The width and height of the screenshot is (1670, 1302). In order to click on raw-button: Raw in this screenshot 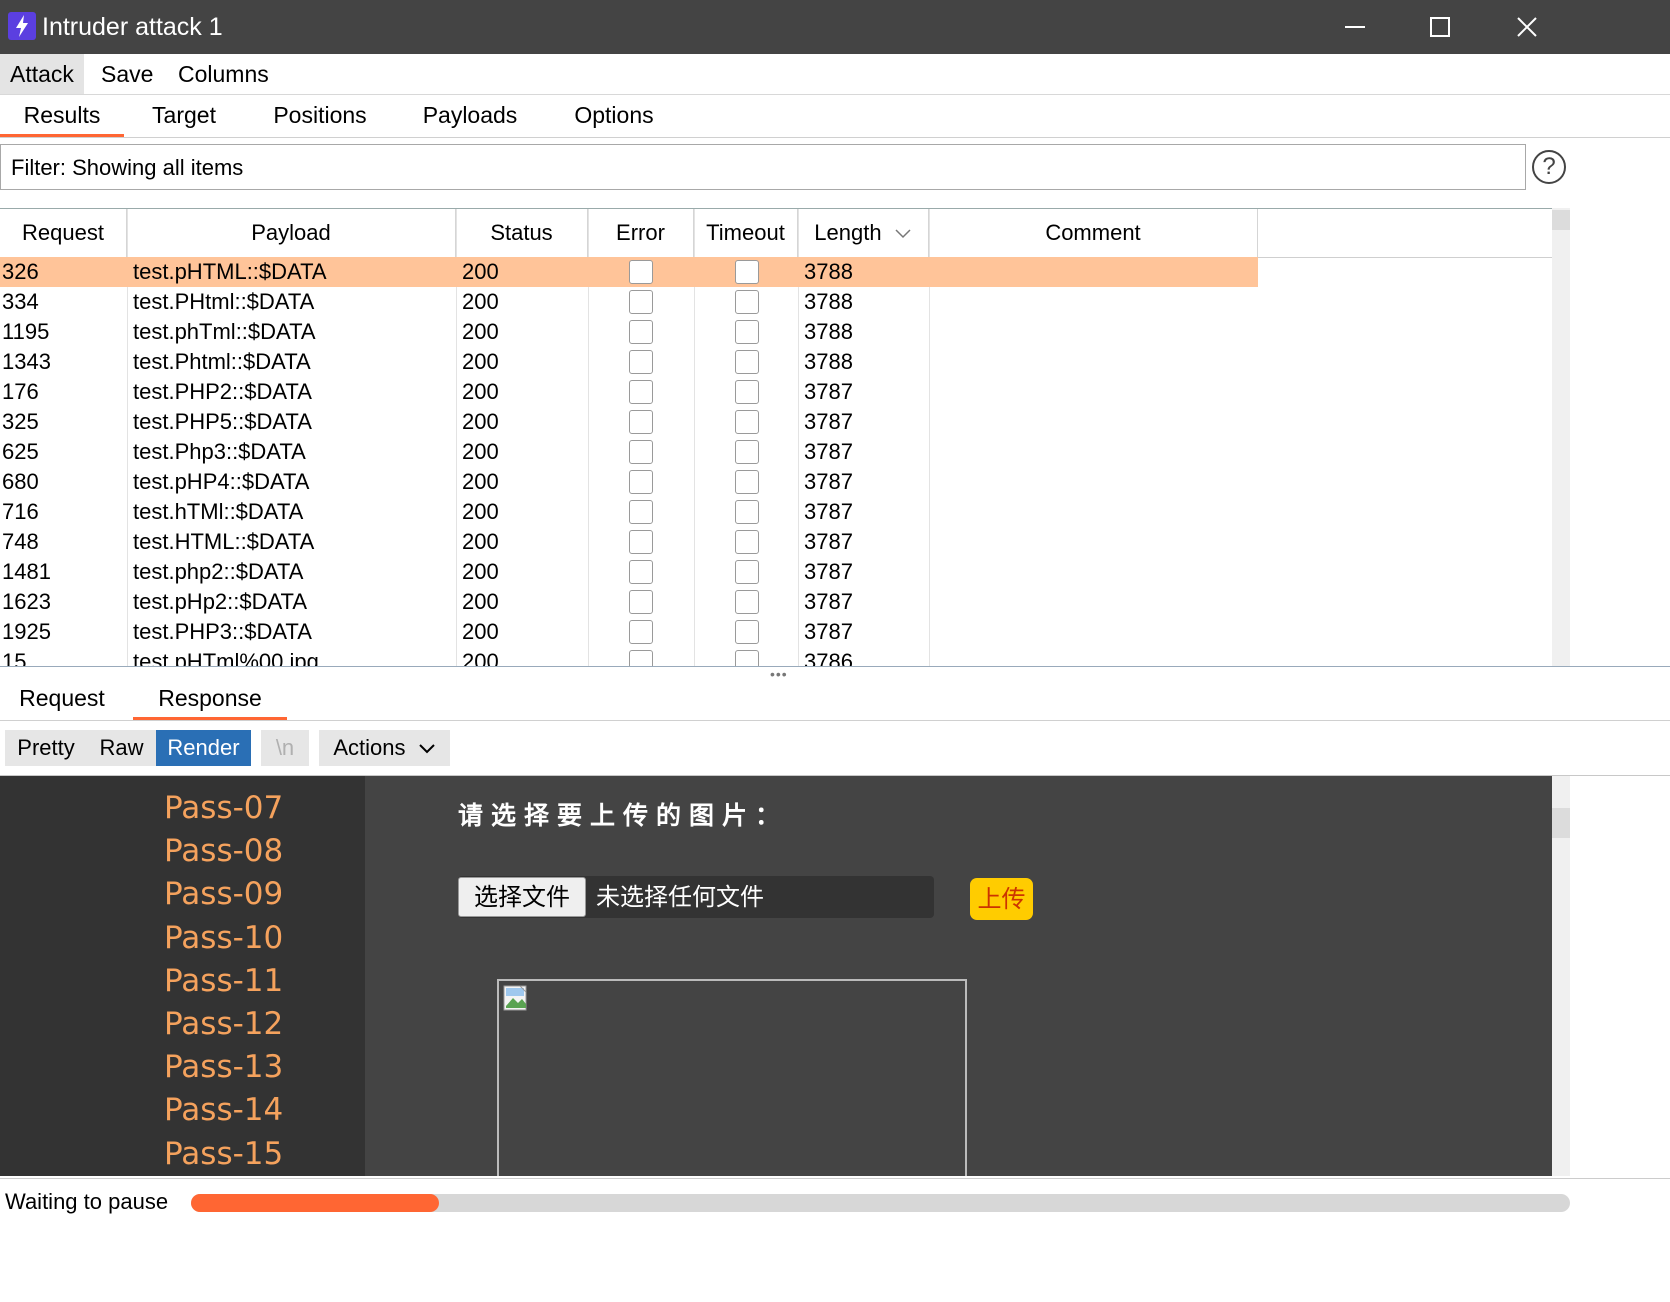, I will do `click(121, 748)`.